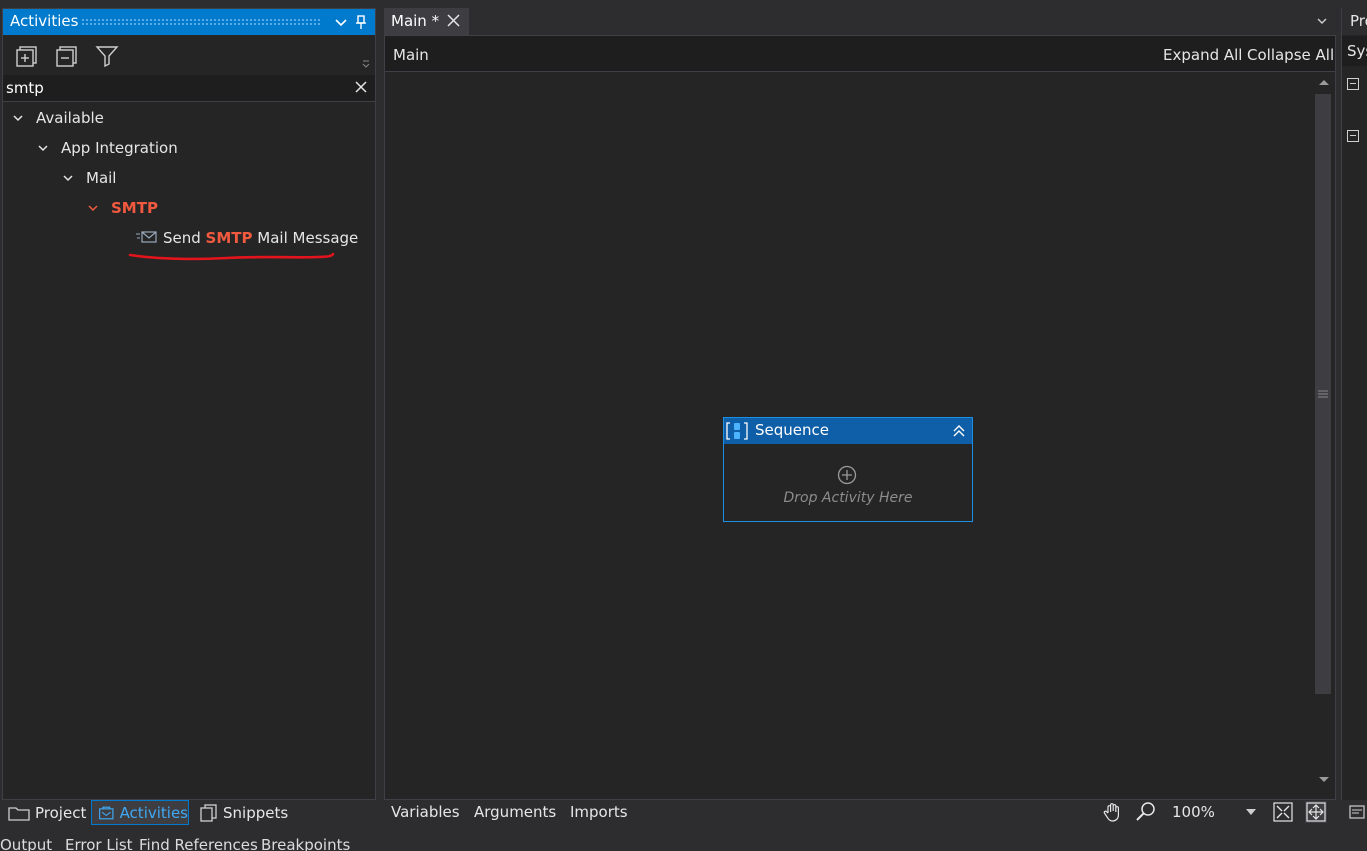 Image resolution: width=1367 pixels, height=851 pixels. I want to click on sequence-icon, so click(737, 431).